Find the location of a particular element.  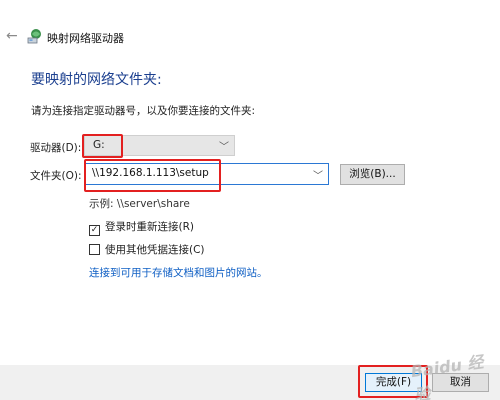

connect-website-link: 连接到可用于存储文档和图片的网站。 is located at coordinates (178, 272).